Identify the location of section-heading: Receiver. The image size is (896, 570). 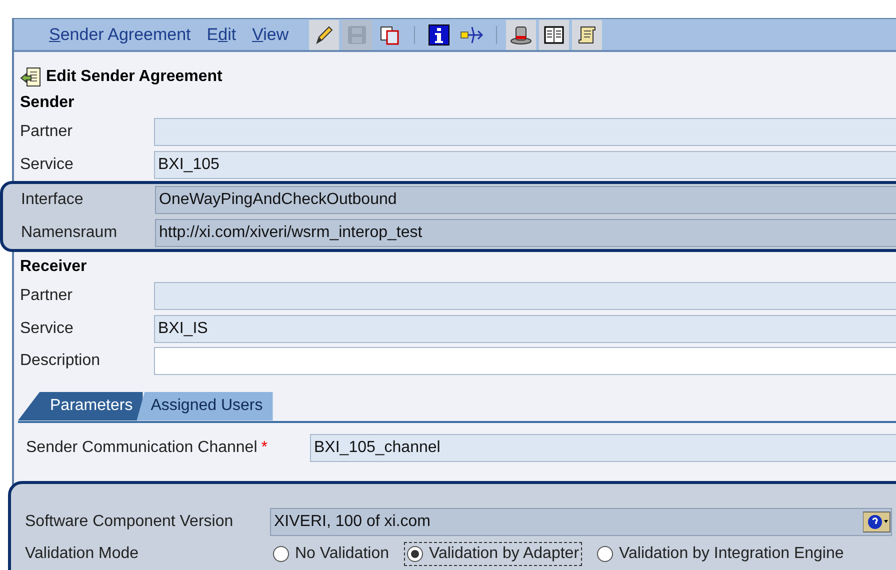
(53, 267).